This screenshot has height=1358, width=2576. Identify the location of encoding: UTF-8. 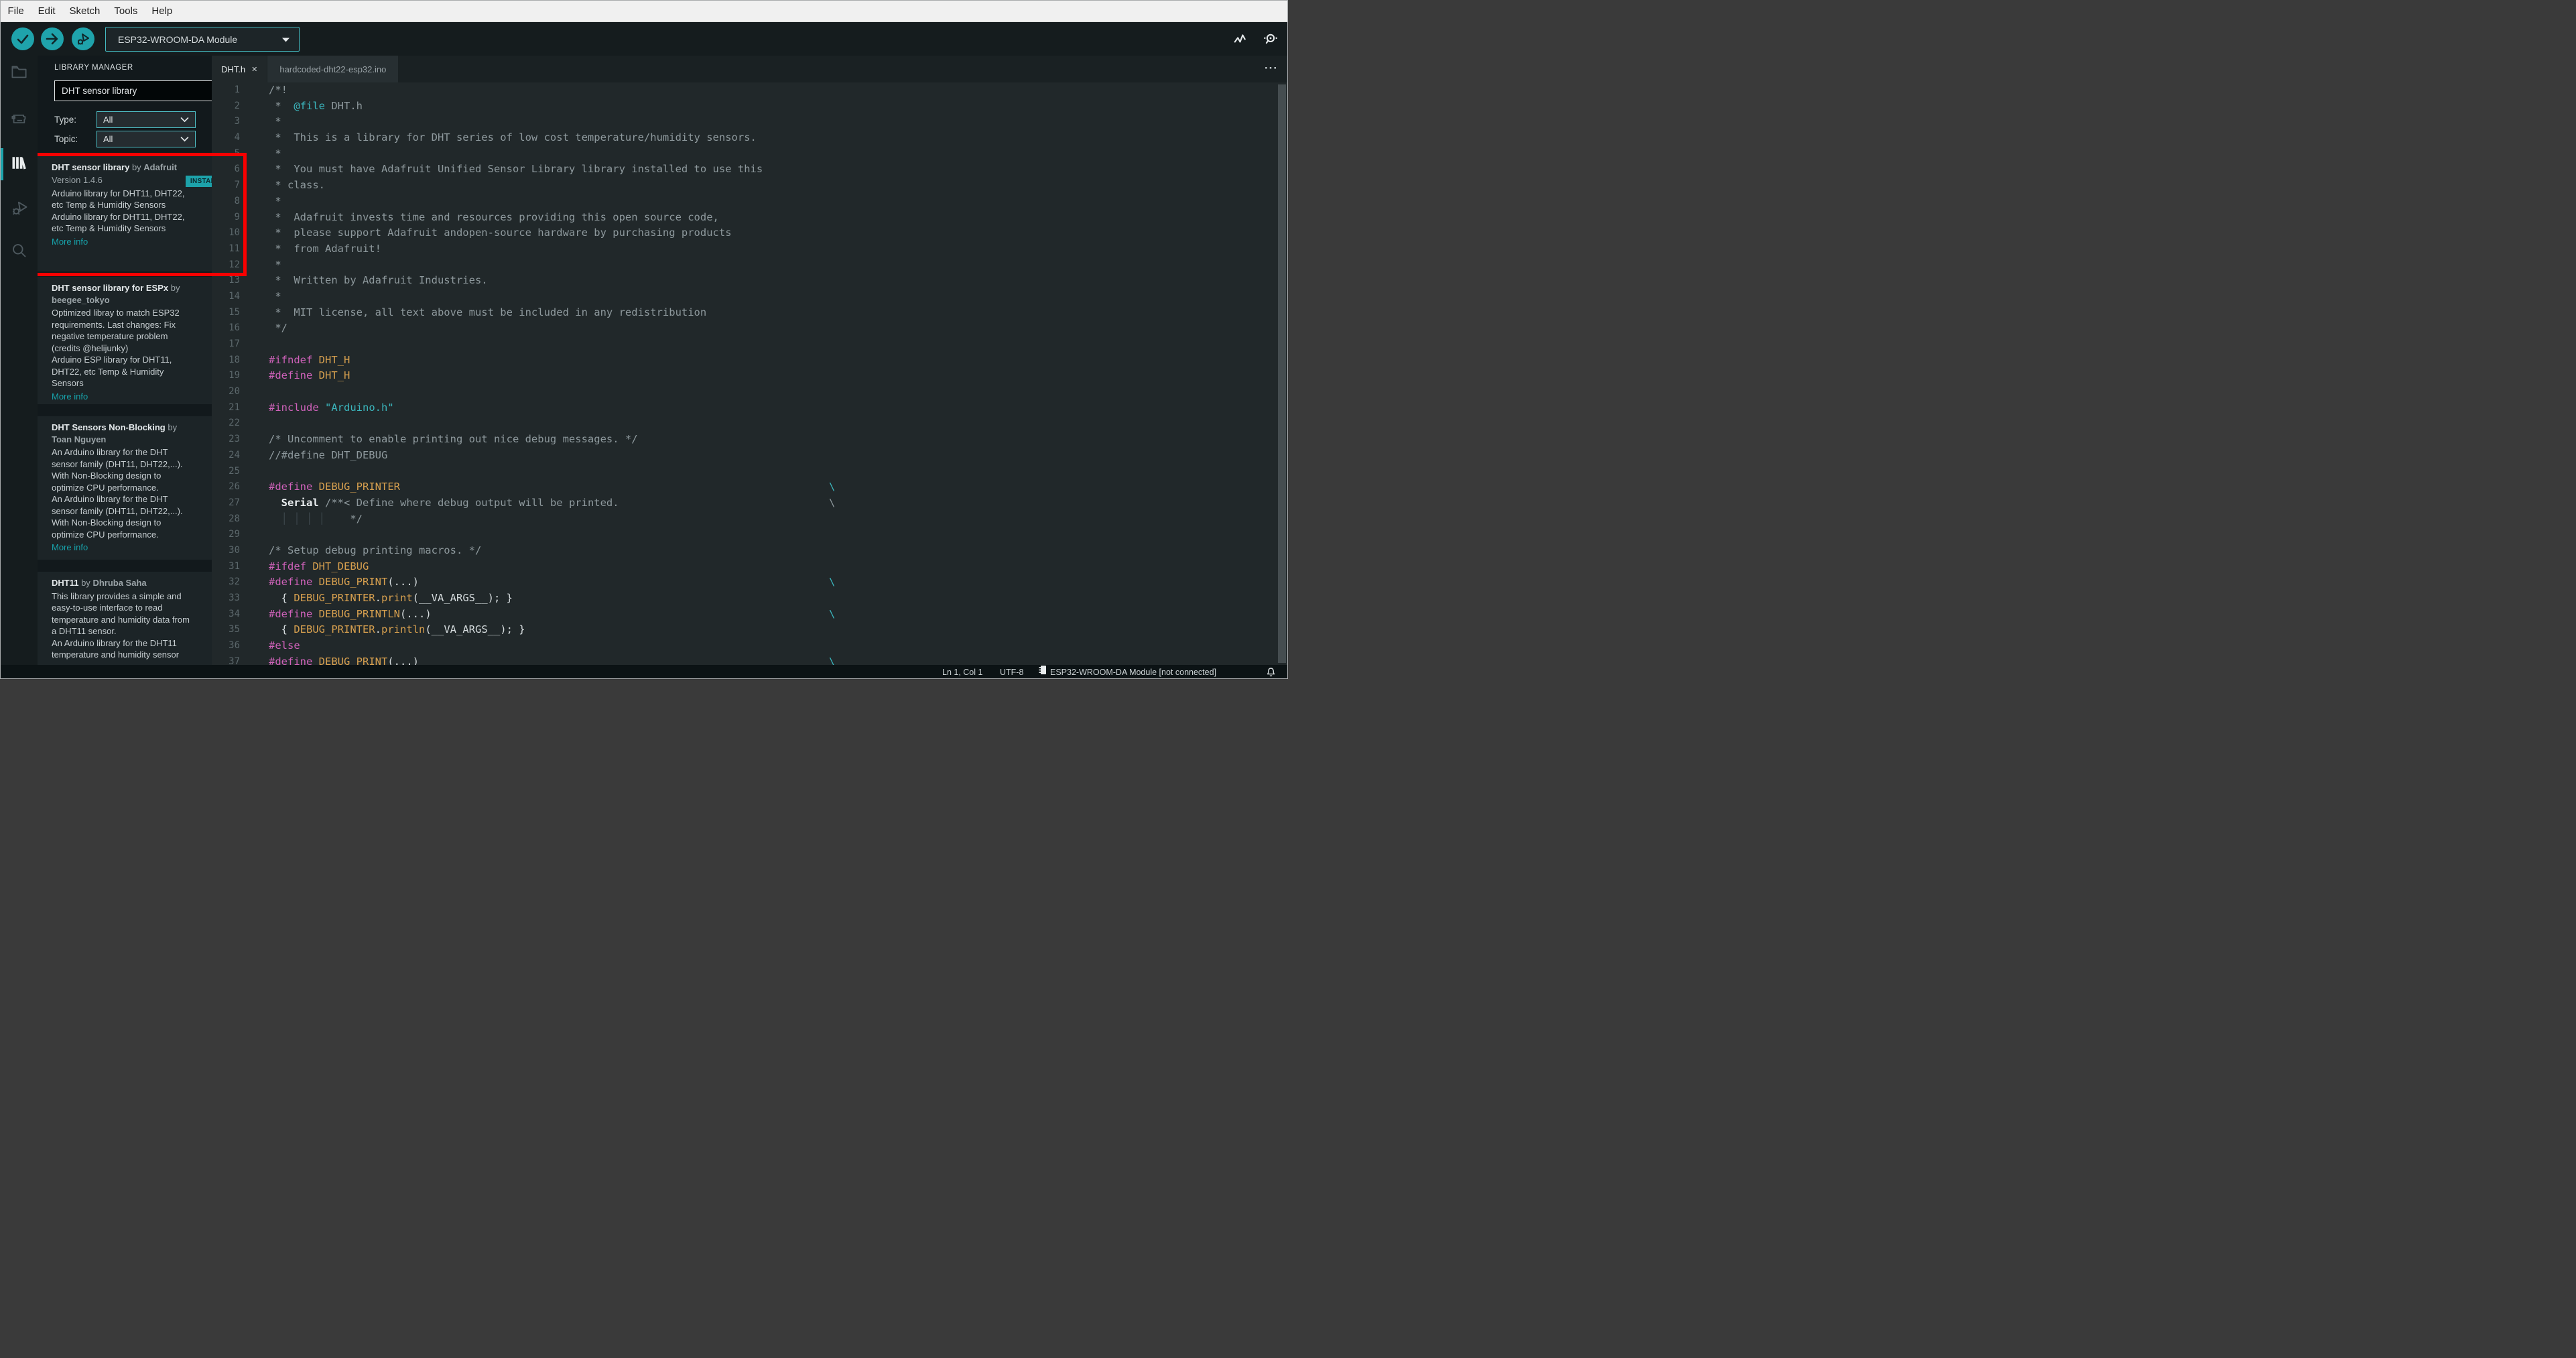
(1011, 671).